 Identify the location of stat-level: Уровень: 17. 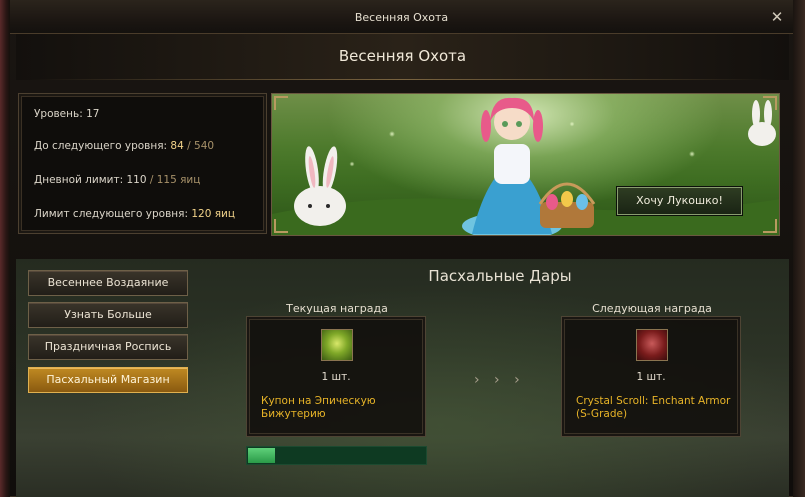
(66, 114).